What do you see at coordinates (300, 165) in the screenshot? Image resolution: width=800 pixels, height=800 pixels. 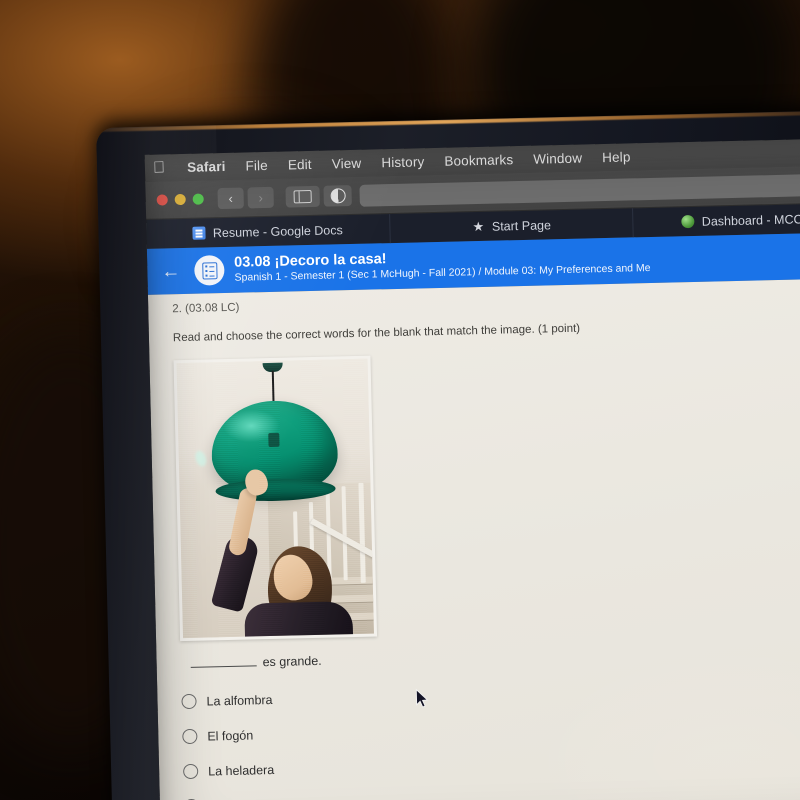 I see `menu-item-edit: Edit` at bounding box center [300, 165].